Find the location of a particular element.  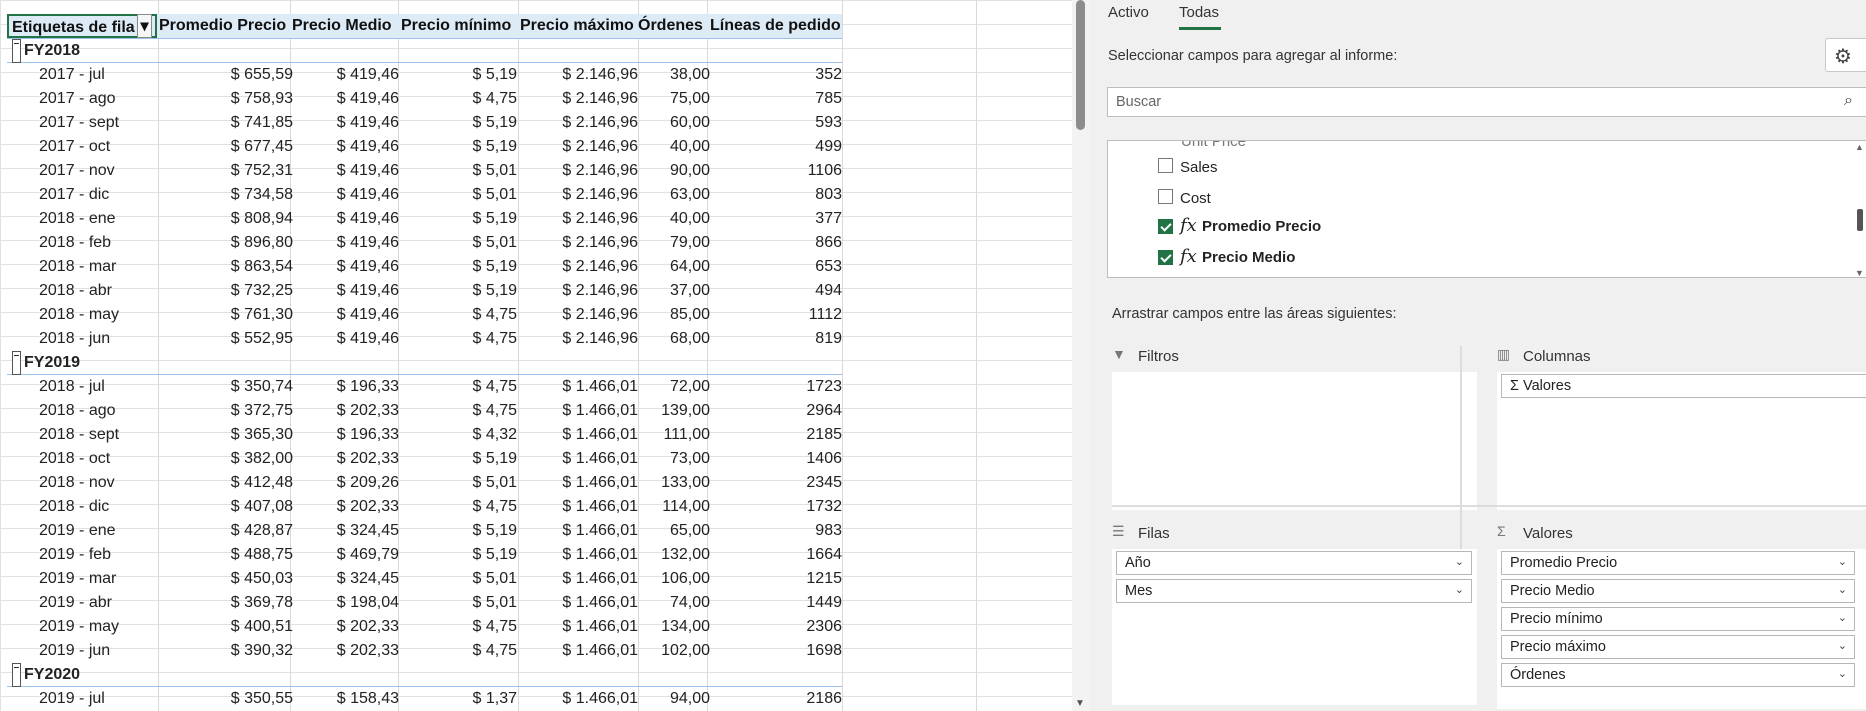

search-input is located at coordinates (1466, 102).